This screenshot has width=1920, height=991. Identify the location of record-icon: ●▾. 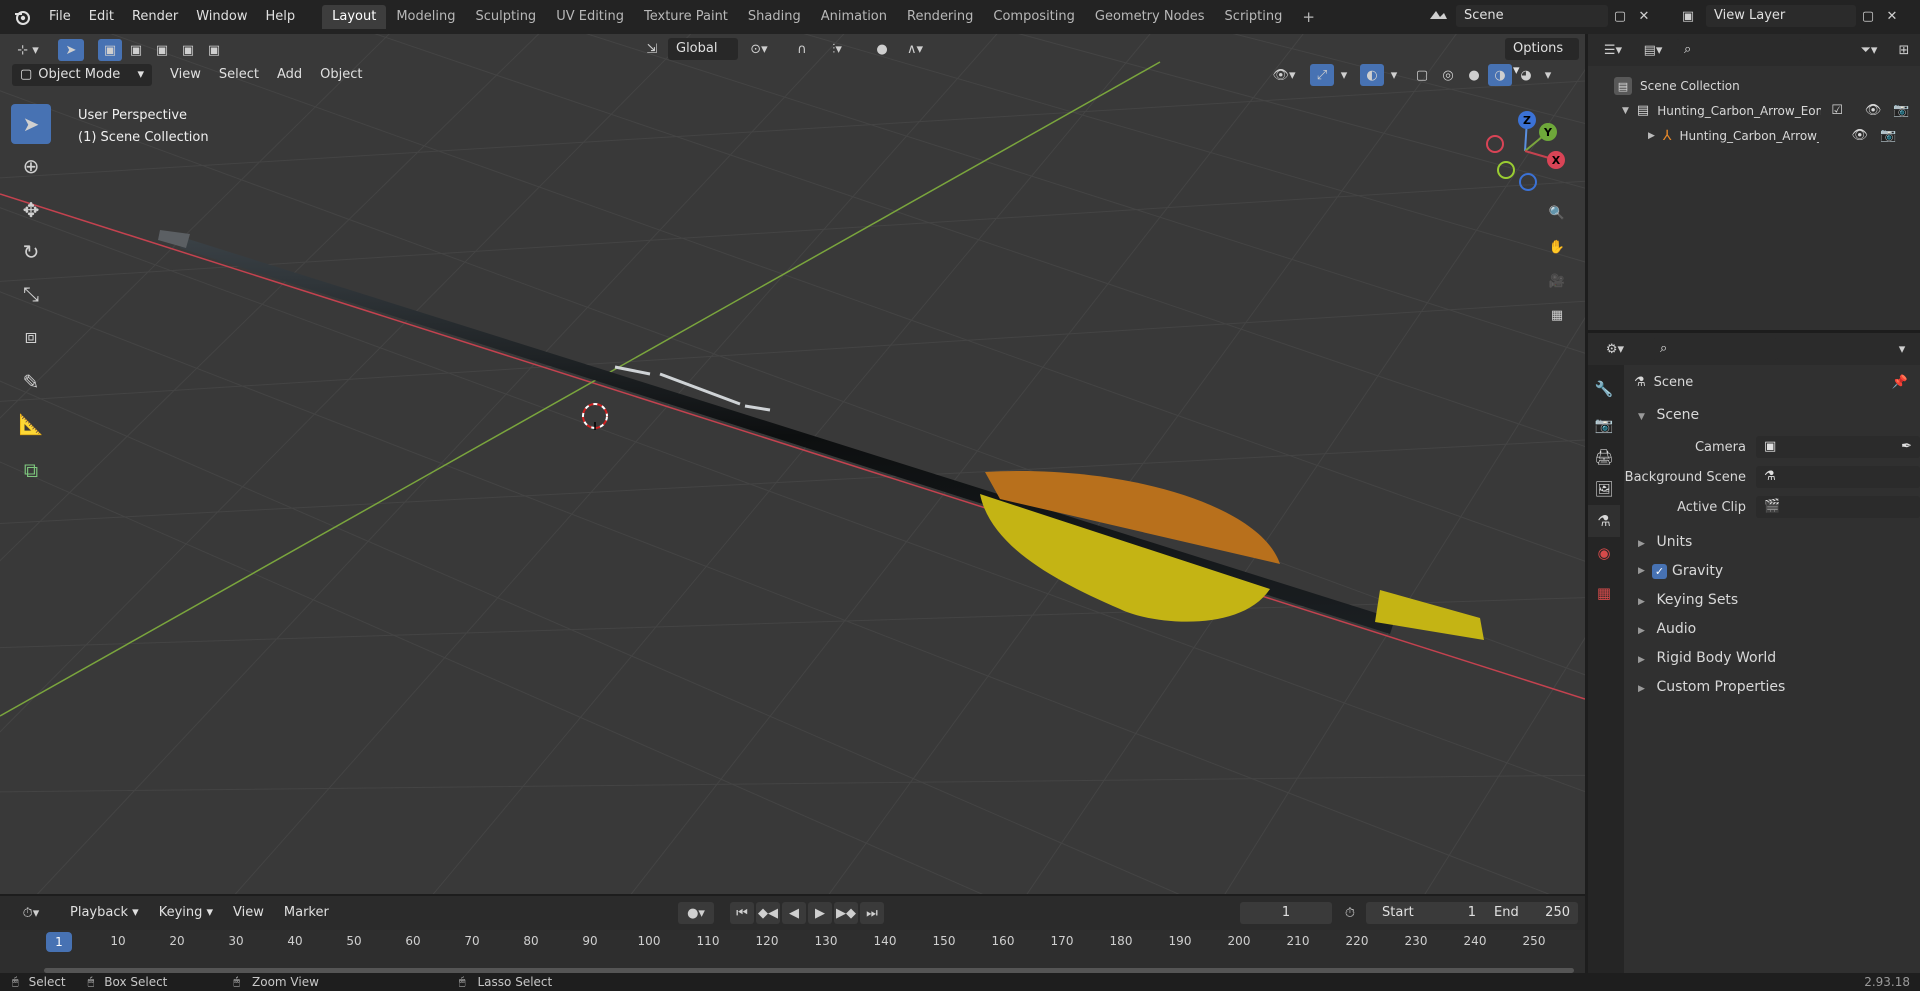
(696, 913).